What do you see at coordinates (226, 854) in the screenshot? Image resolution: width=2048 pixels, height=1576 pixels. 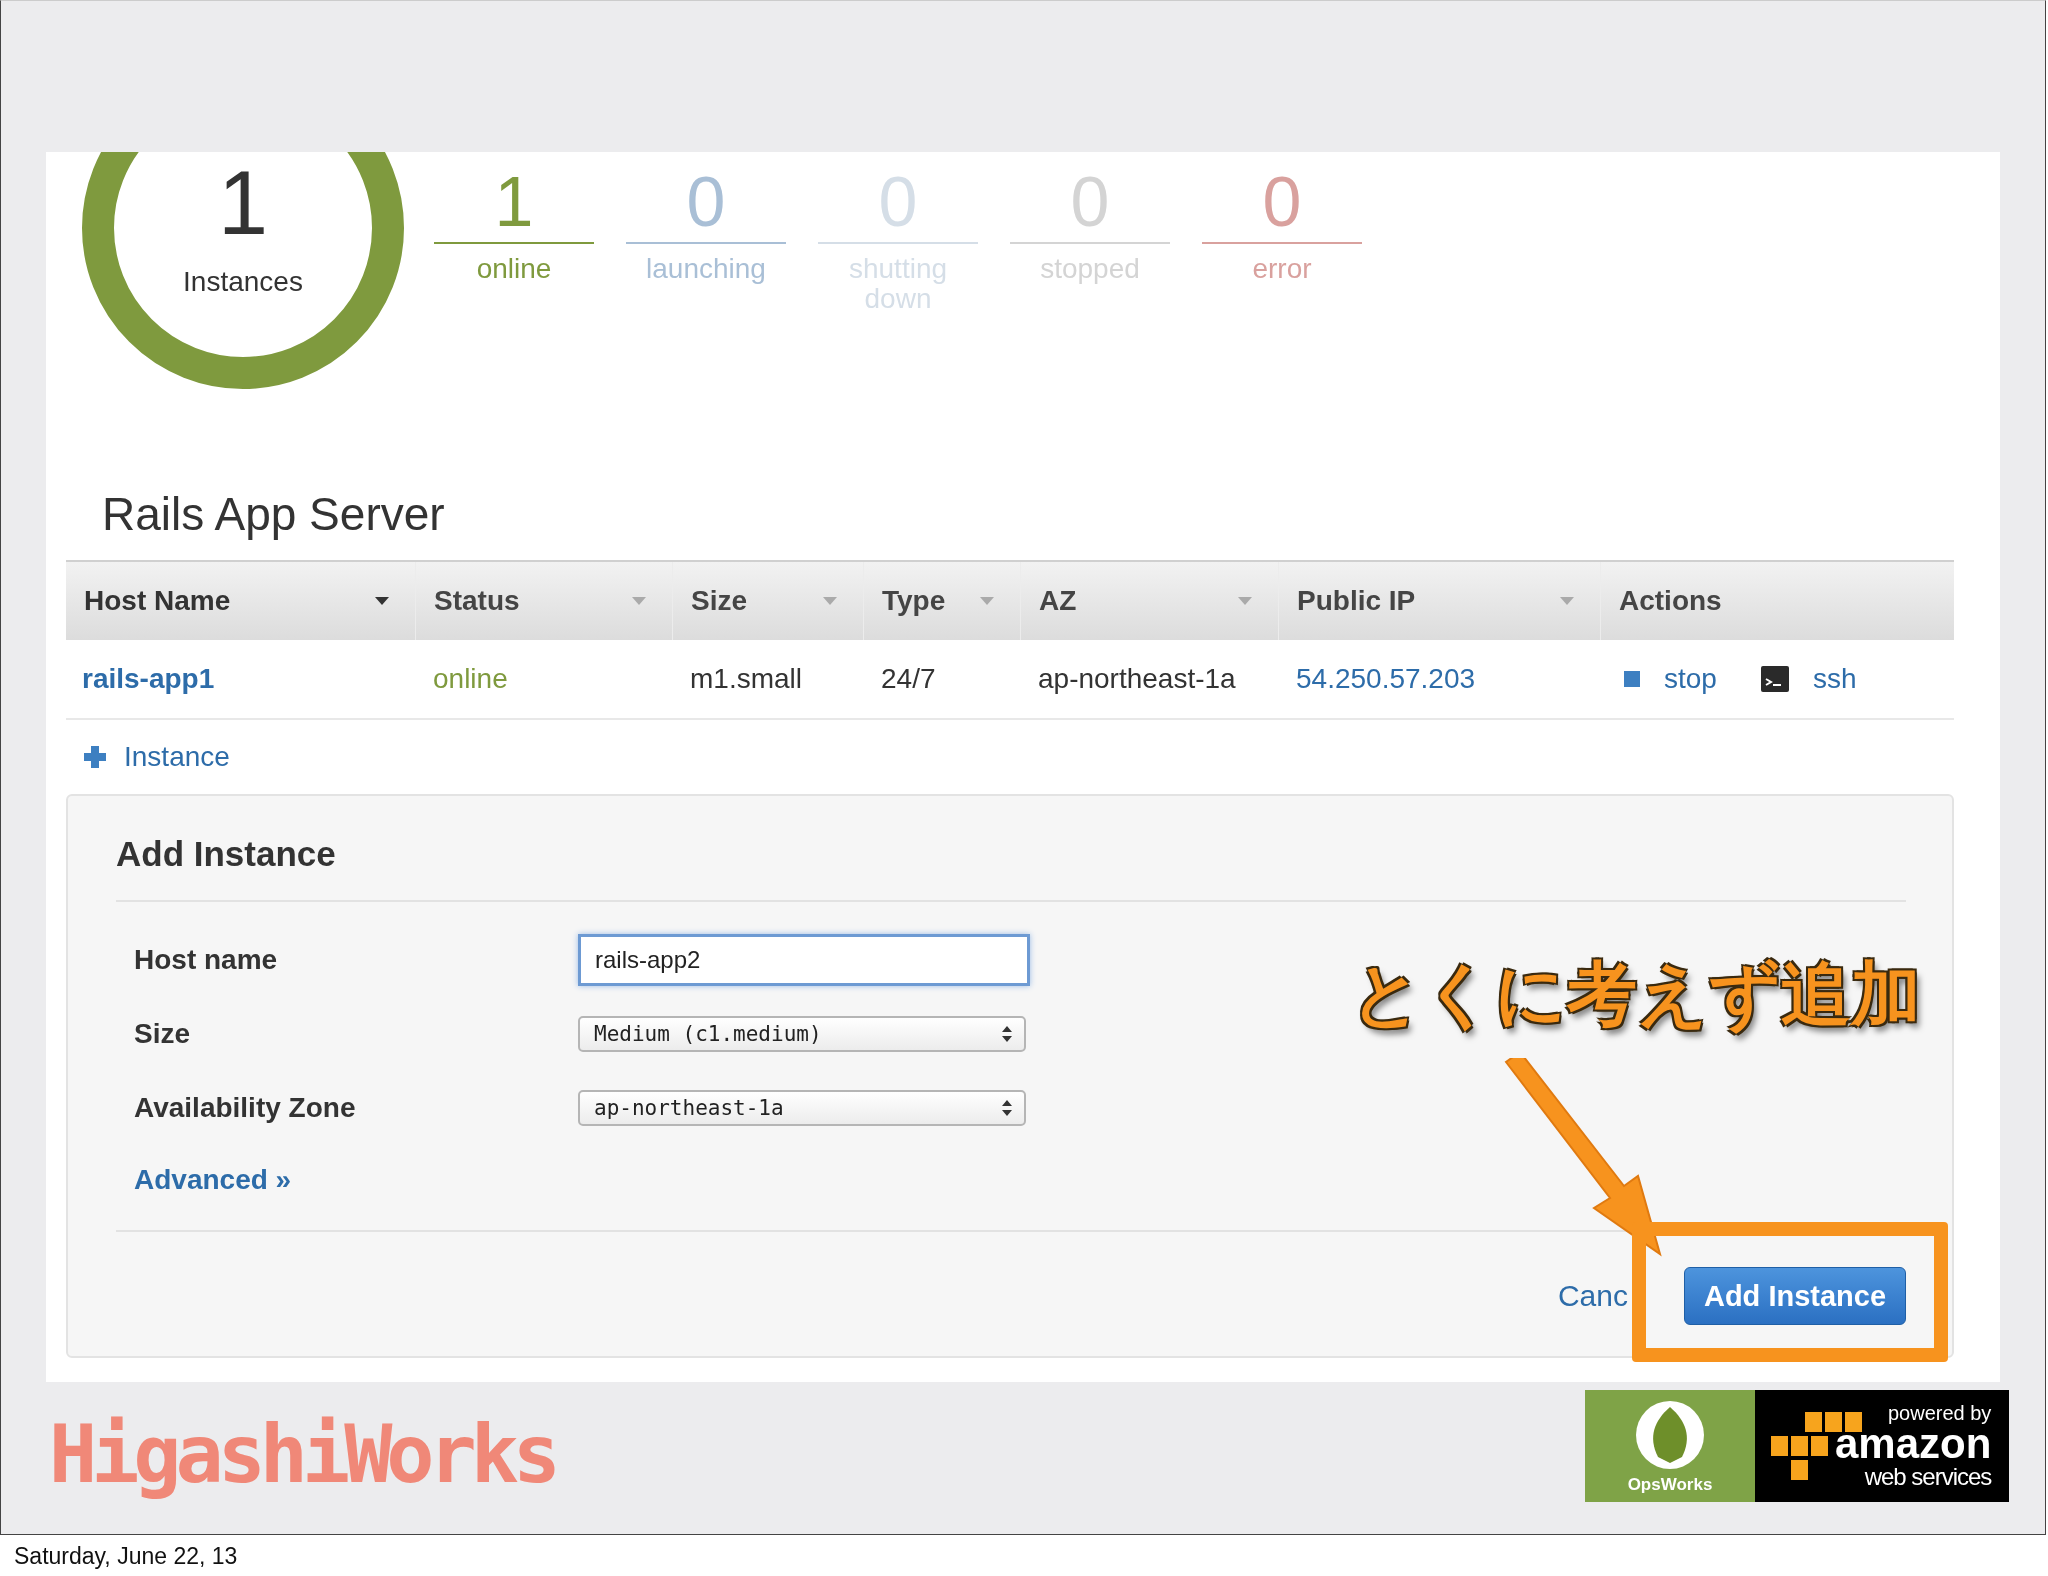 I see `form-title: Add Instance` at bounding box center [226, 854].